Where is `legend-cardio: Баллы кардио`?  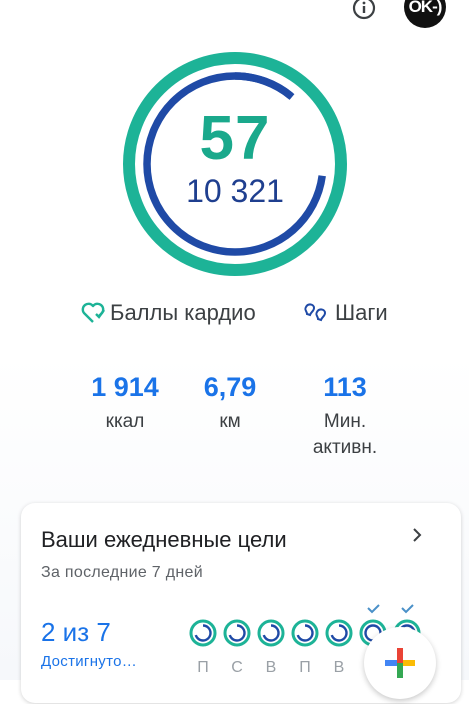
legend-cardio: Баллы кардио is located at coordinates (168, 313).